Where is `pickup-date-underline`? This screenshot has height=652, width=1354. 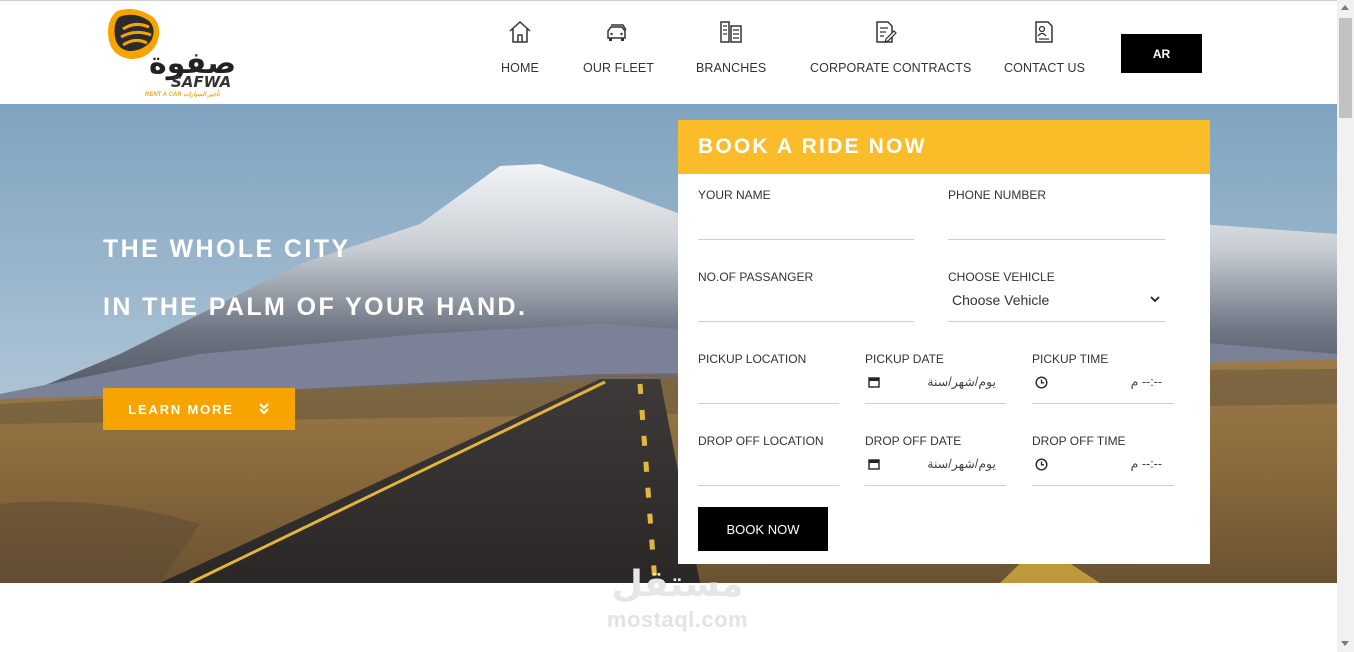 pickup-date-underline is located at coordinates (935, 403).